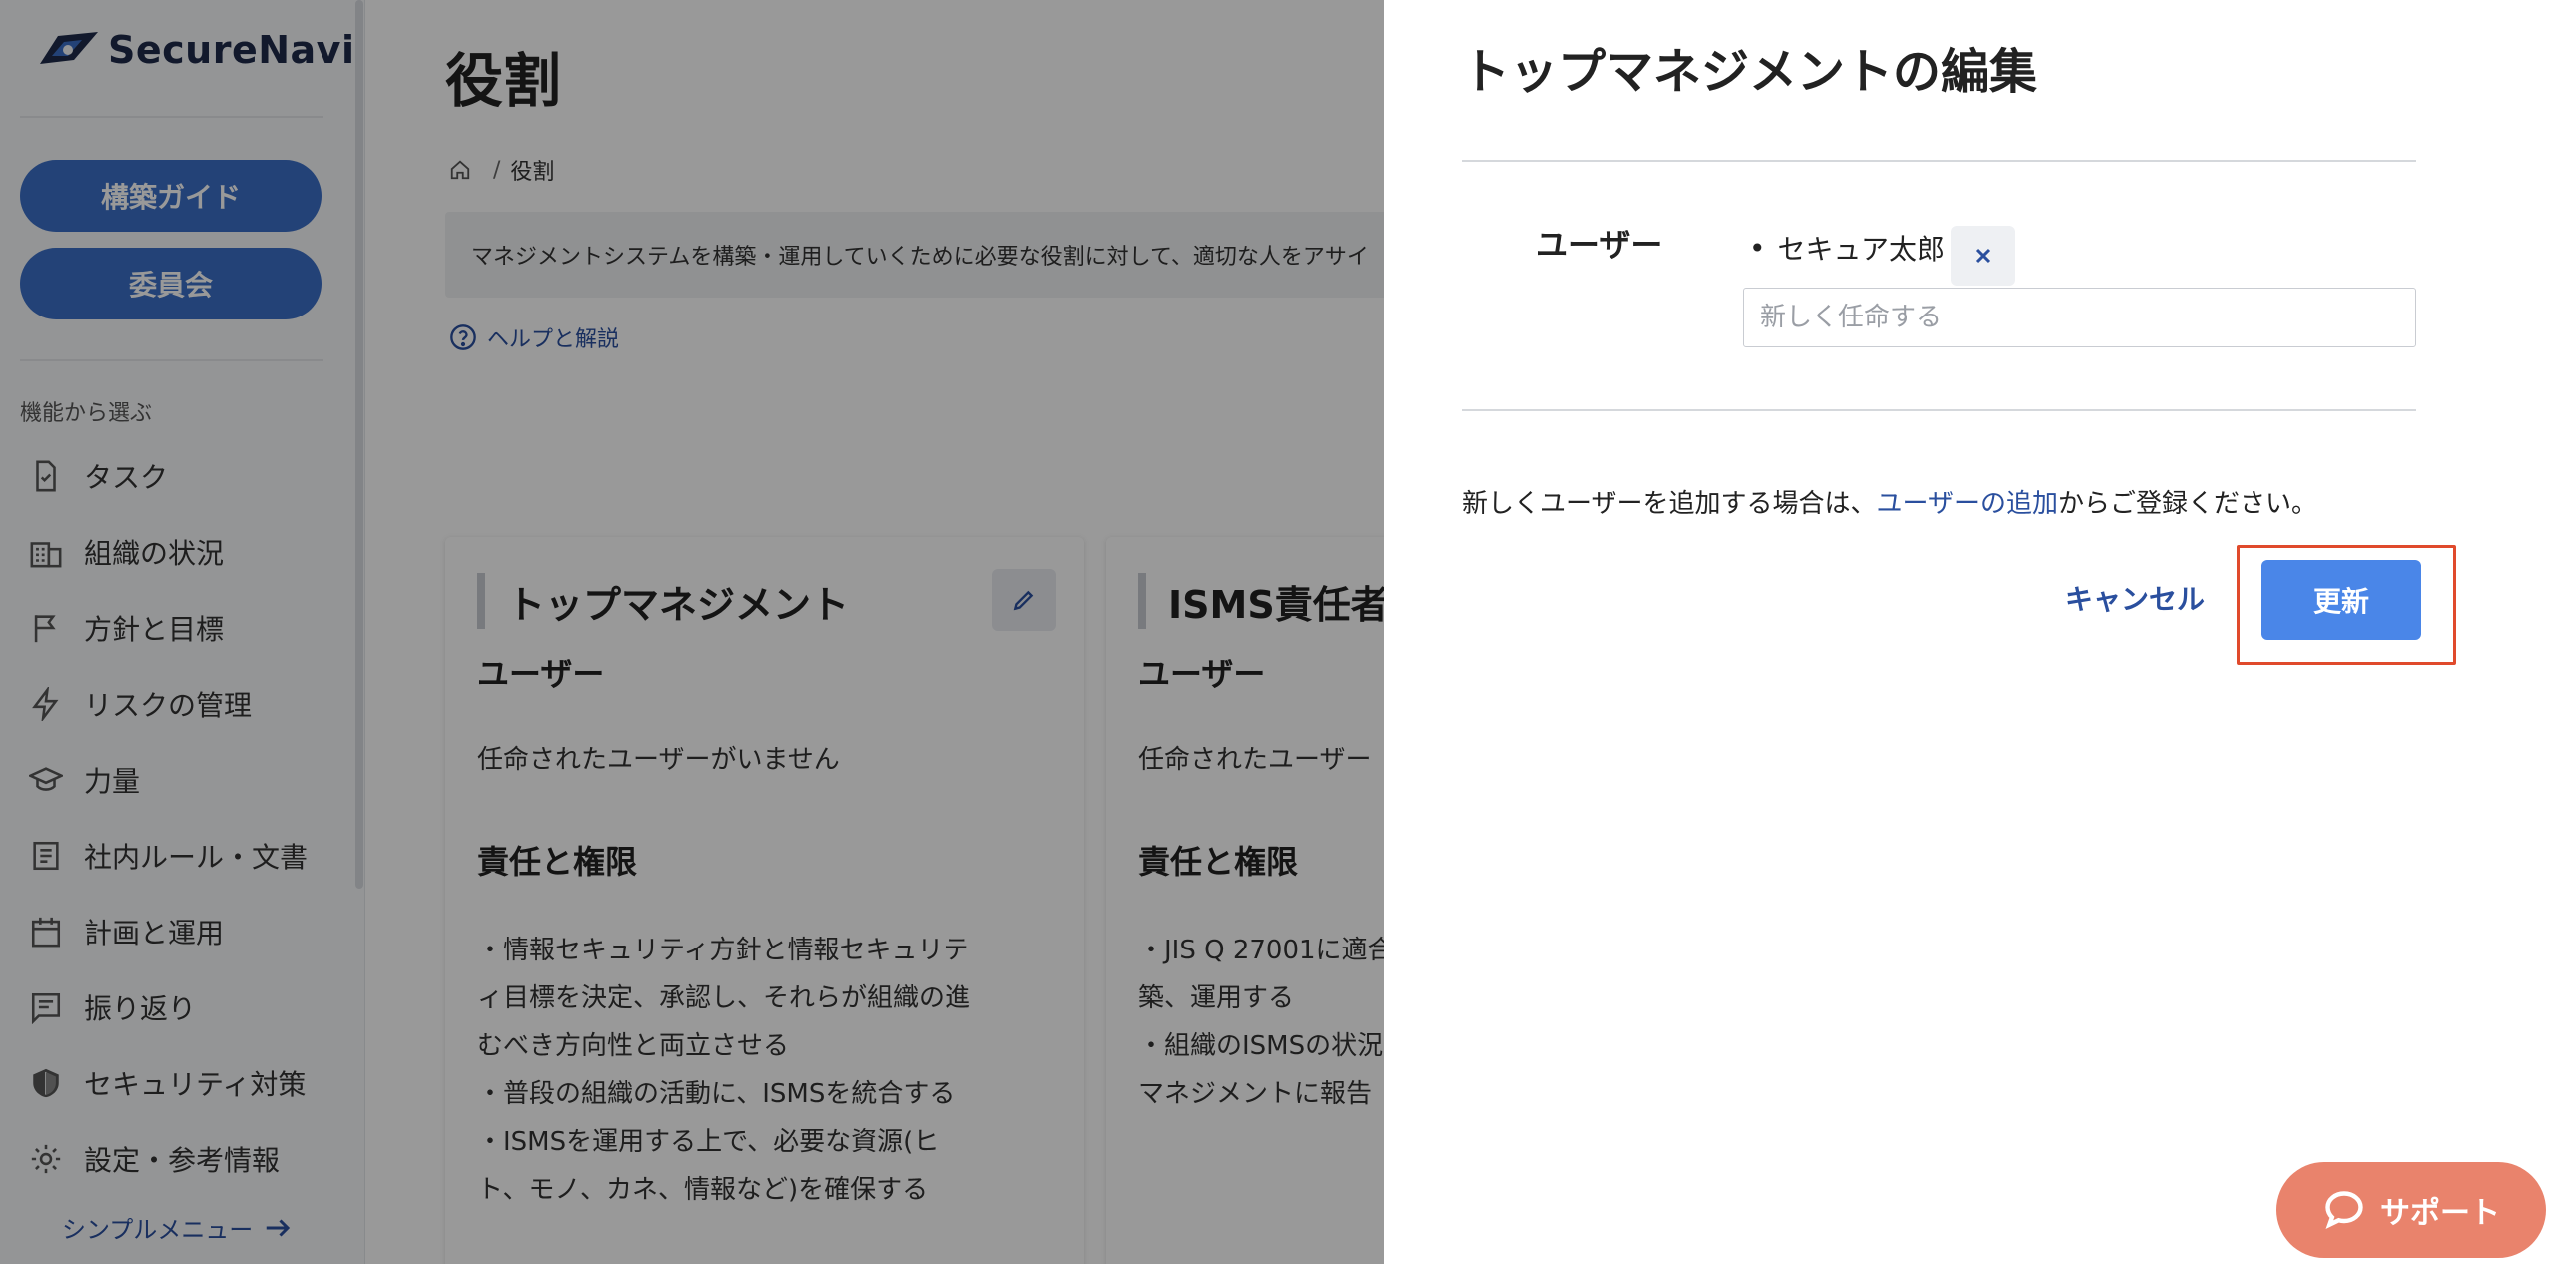 The image size is (2576, 1264). I want to click on support-button: サポート, so click(2411, 1210).